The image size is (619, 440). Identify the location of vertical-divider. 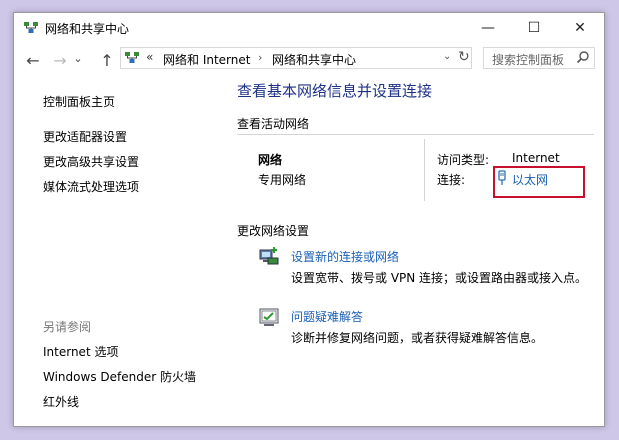
(424, 170).